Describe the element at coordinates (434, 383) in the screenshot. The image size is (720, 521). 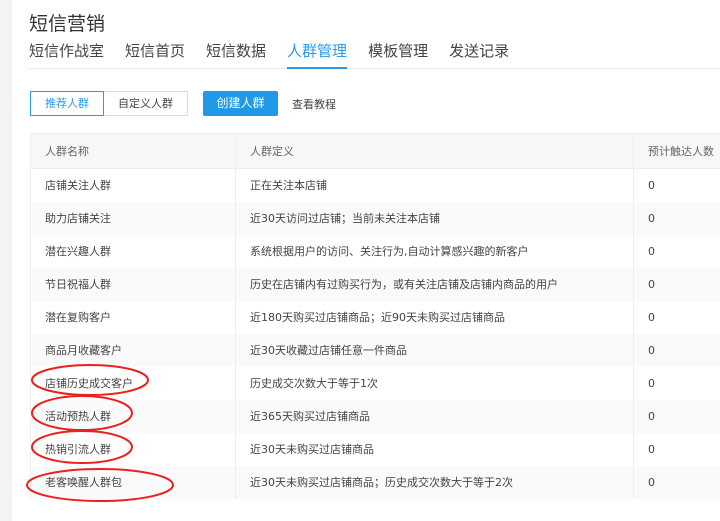
I see `audience-definition-cell: 历史成交次数大于等于1次` at that location.